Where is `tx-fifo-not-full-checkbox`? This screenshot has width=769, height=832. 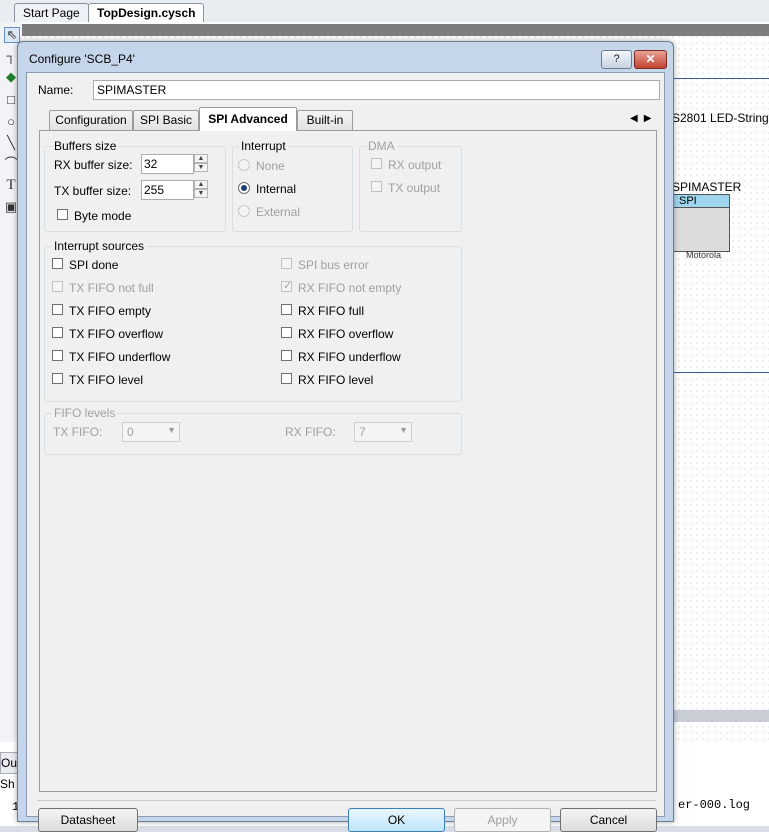
tx-fifo-not-full-checkbox is located at coordinates (57, 286).